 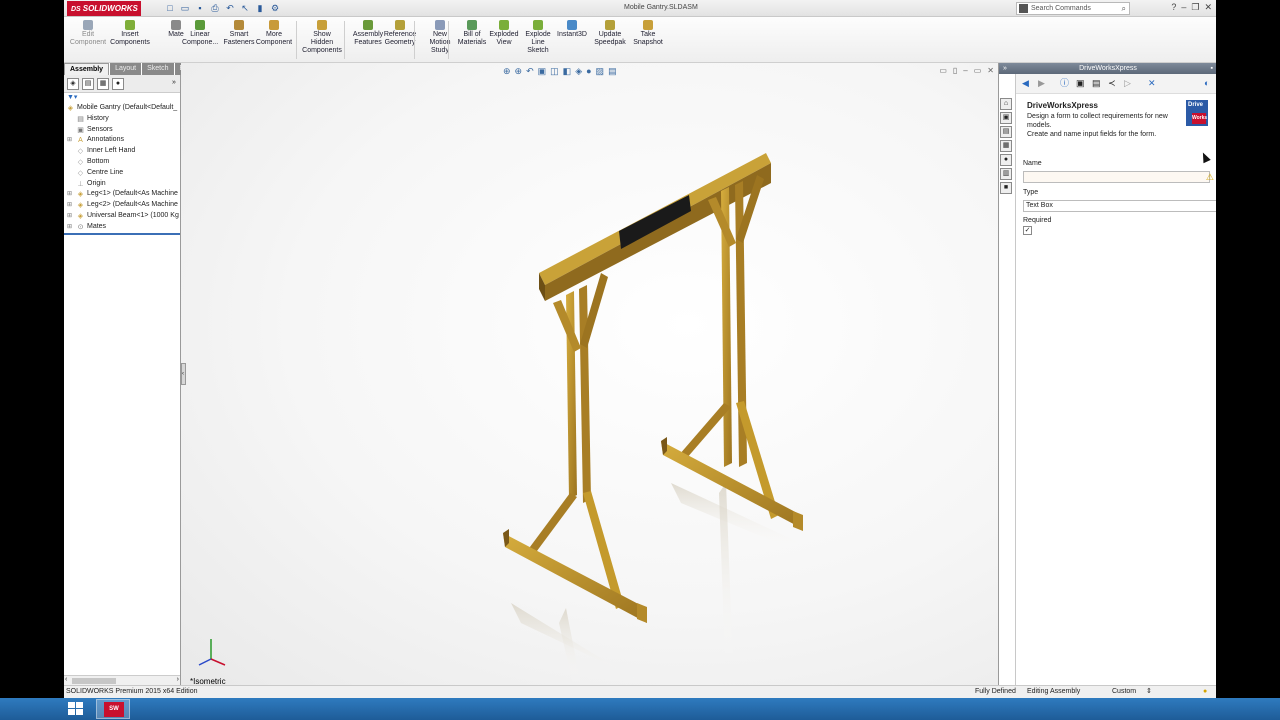 What do you see at coordinates (1006, 188) in the screenshot?
I see `driveworks-tab-icon: ■` at bounding box center [1006, 188].